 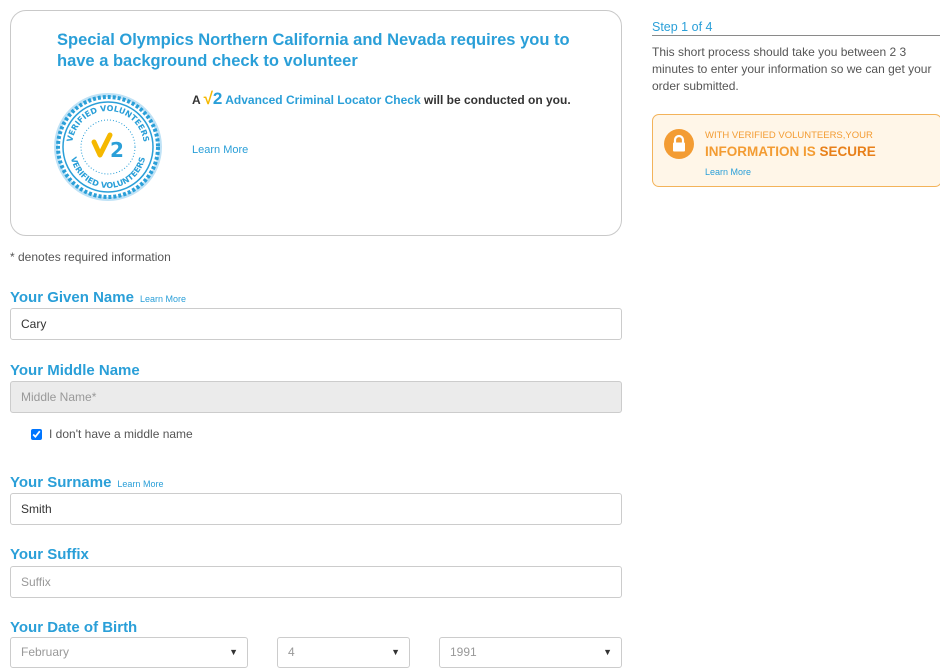 I want to click on dob-year-select: 1991 ▼, so click(x=530, y=652).